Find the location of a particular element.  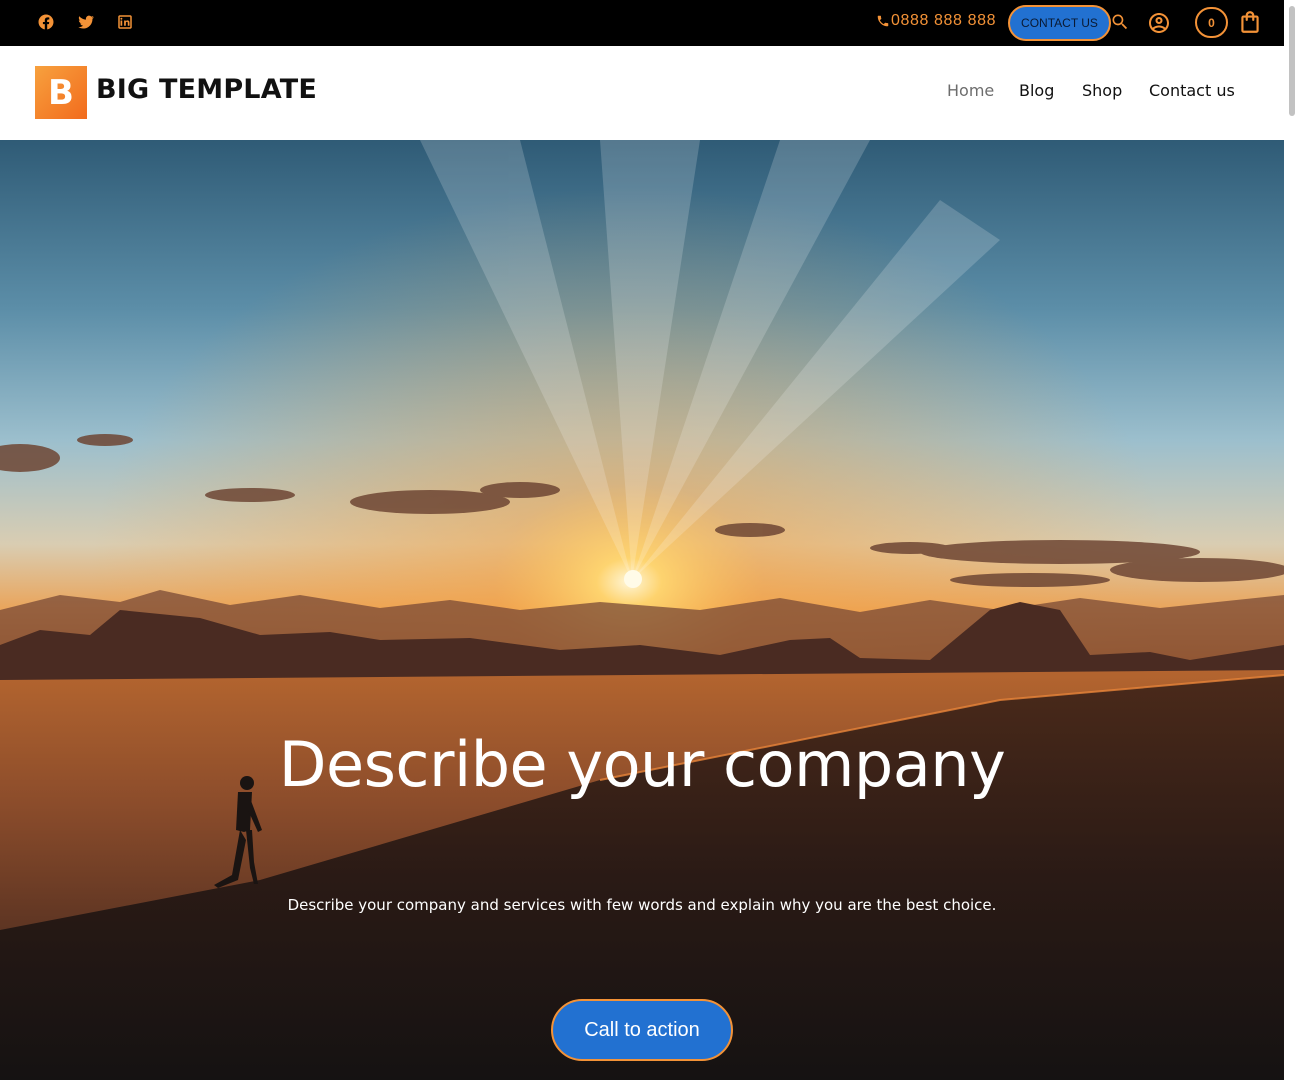

nav-shop: Shop is located at coordinates (1102, 90).